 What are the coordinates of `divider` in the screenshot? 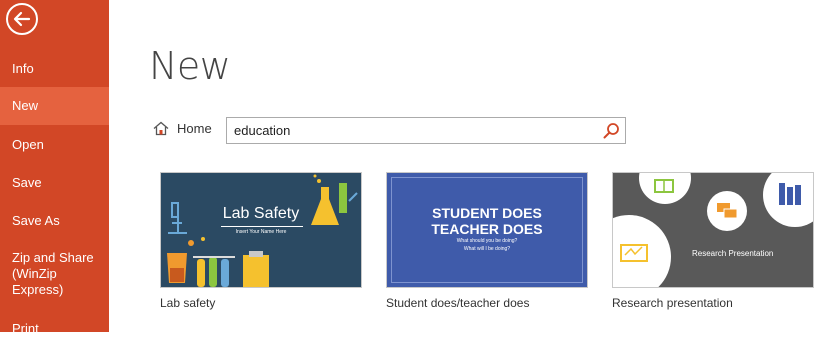 It's located at (262, 226).